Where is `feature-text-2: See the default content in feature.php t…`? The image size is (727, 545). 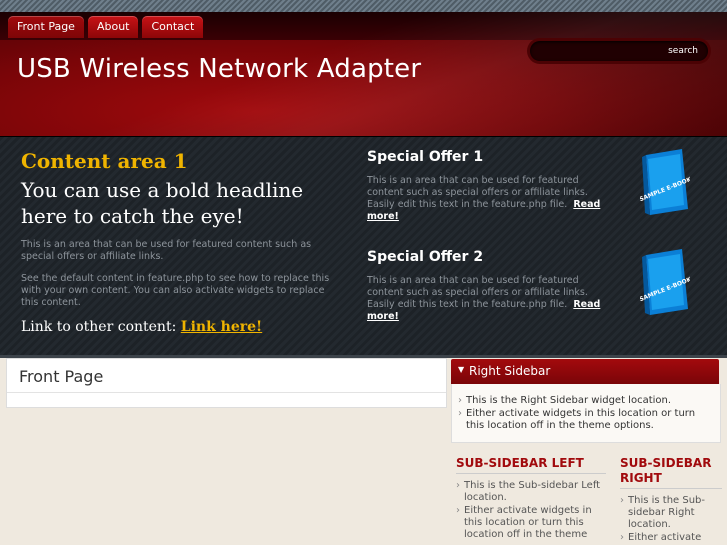 feature-text-2: See the default content in feature.php t… is located at coordinates (175, 290).